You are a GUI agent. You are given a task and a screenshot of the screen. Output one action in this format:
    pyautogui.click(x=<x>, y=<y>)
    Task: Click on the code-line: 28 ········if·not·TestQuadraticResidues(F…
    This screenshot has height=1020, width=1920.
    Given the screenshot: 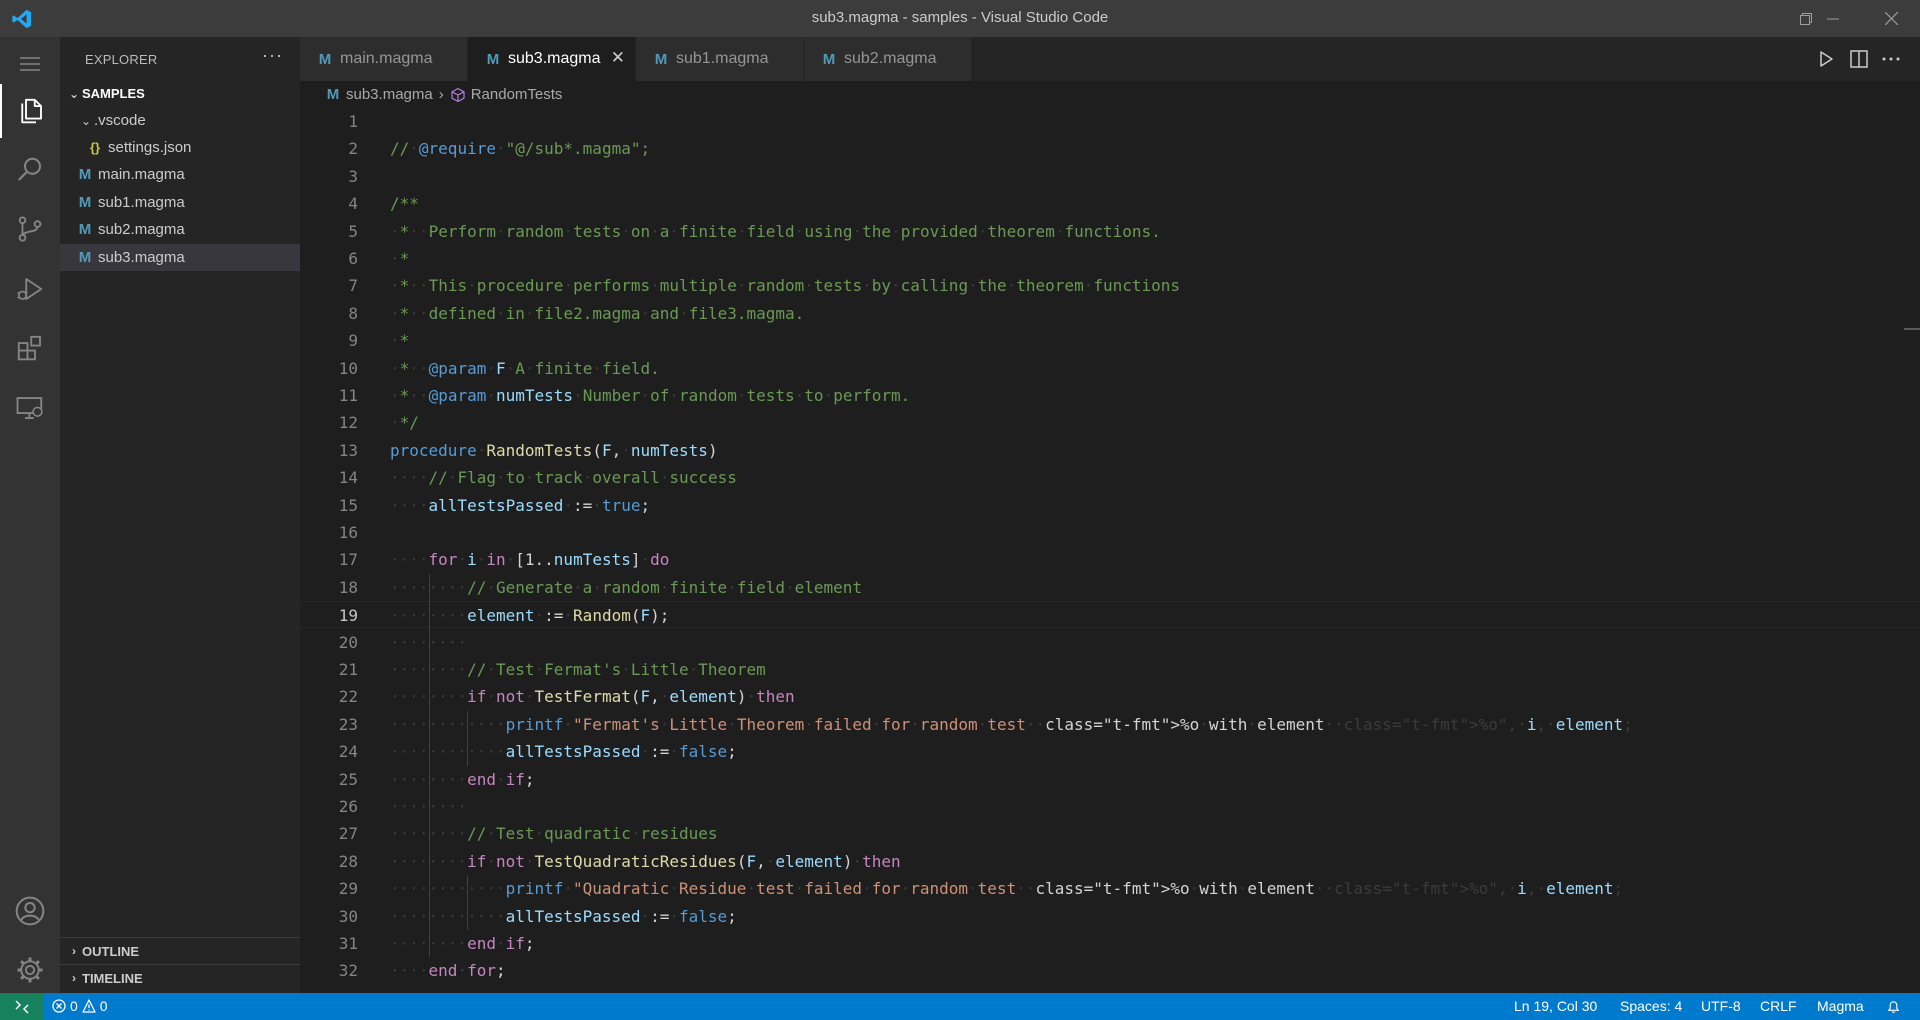 What is the action you would take?
    pyautogui.click(x=1110, y=861)
    